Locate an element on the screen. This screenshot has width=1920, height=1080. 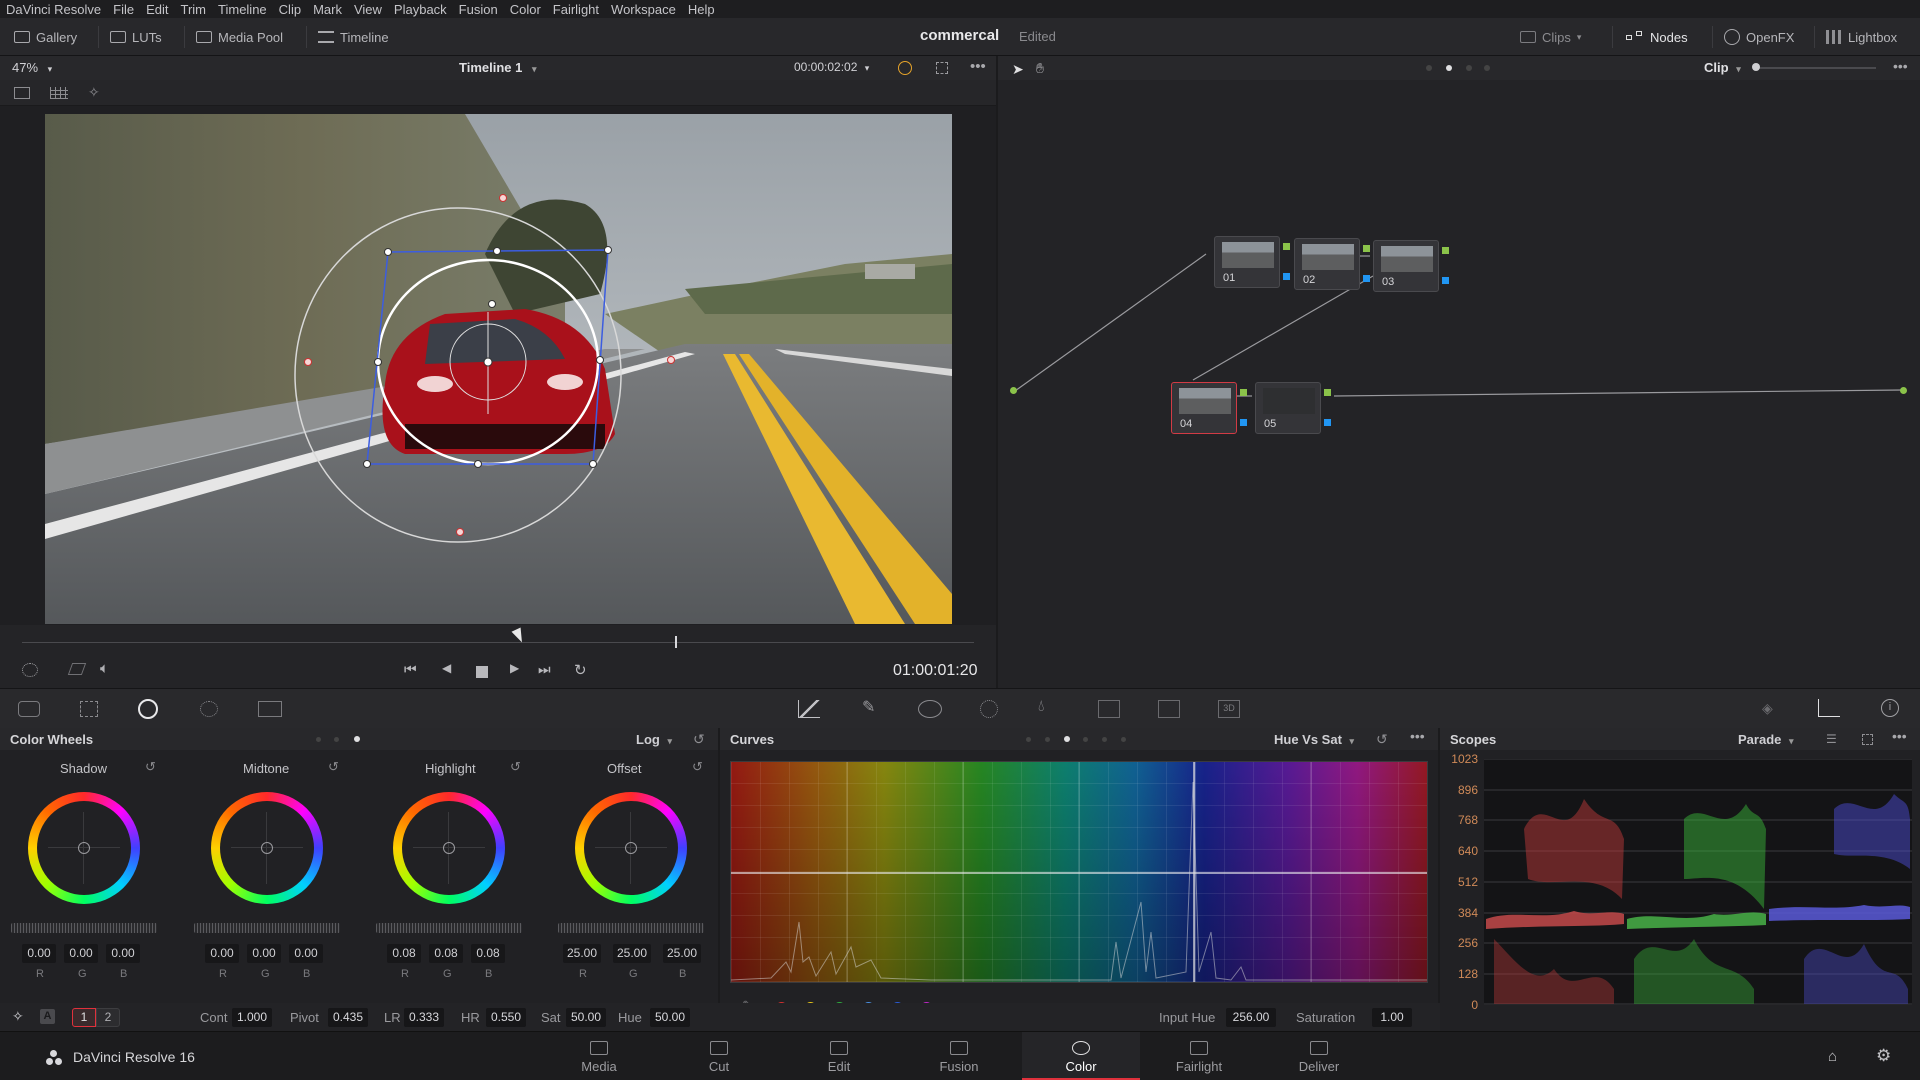
auto-color-icon: A is located at coordinates (47, 1016).